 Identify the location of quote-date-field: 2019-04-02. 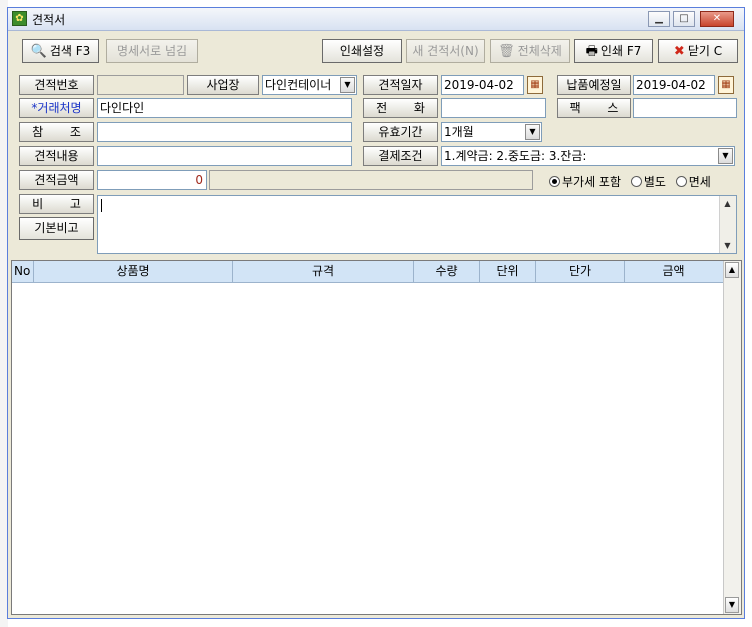
(482, 85).